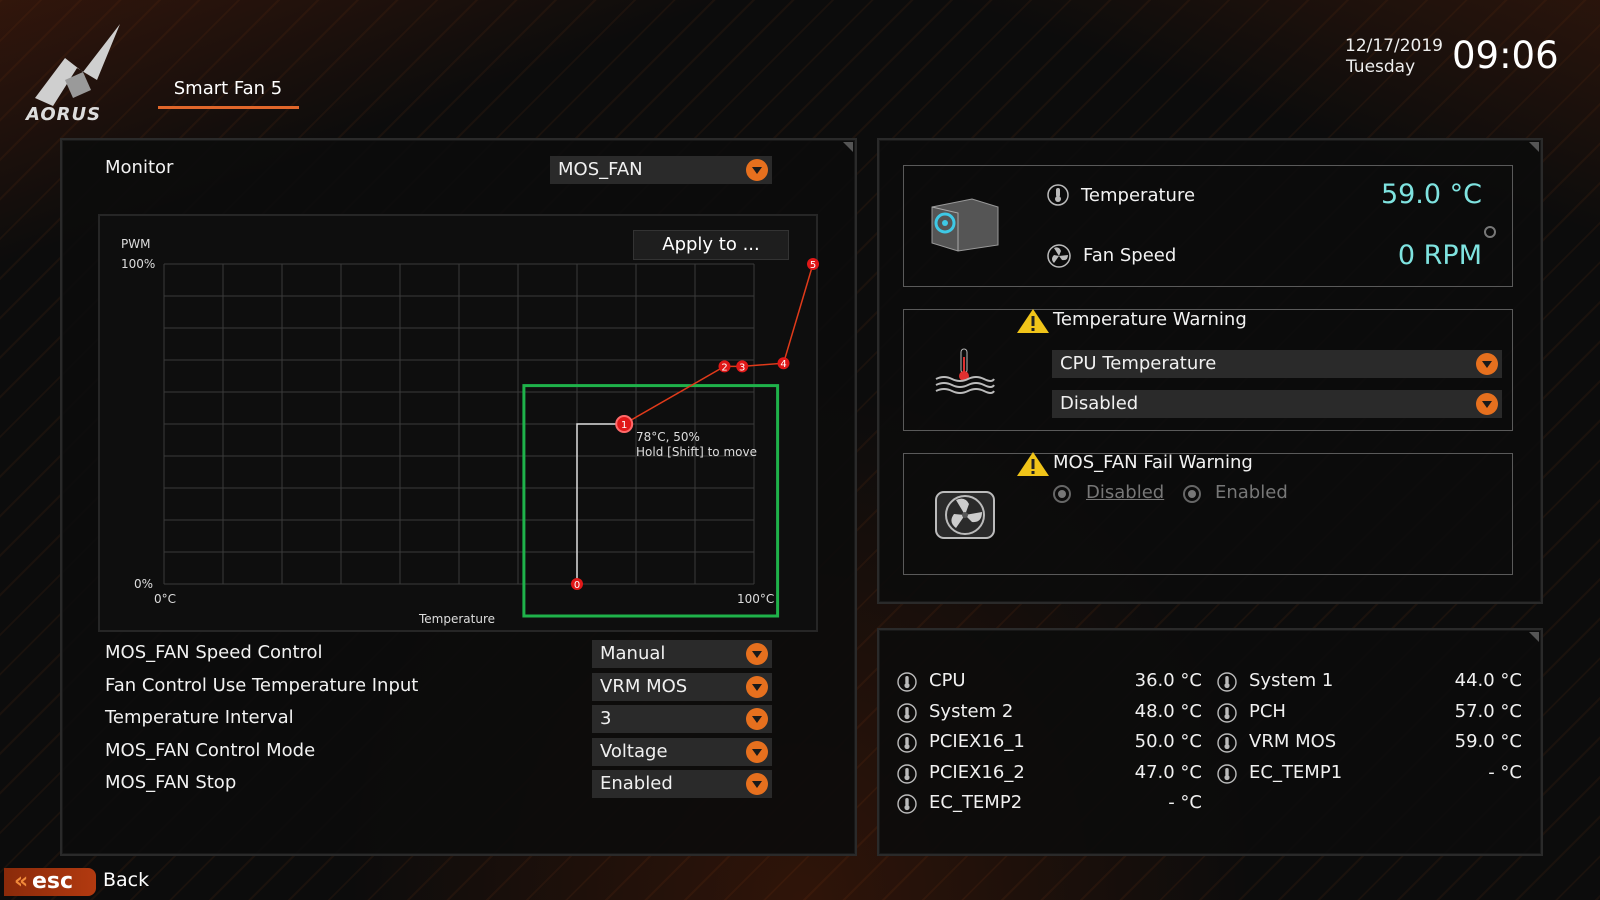  Describe the element at coordinates (1431, 194) in the screenshot. I see `temperature-value: 59.0 °C` at that location.